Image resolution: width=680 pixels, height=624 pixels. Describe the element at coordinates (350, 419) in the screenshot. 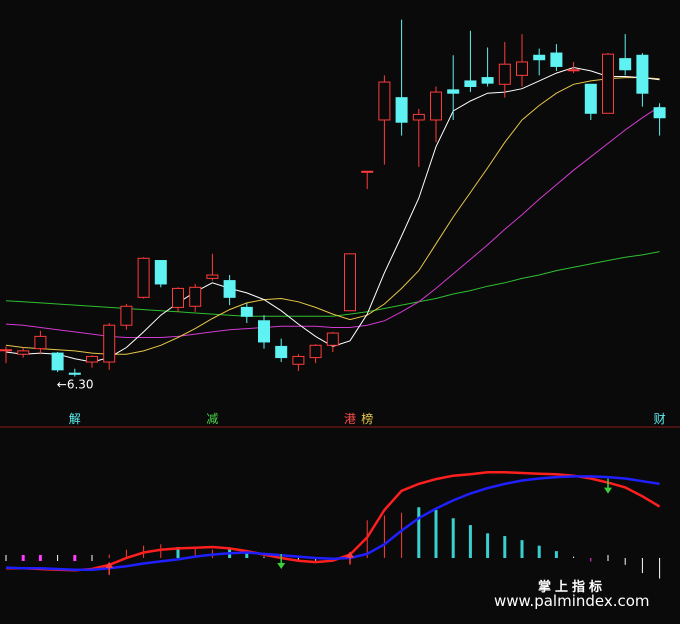

I see `event-marker: 港` at that location.